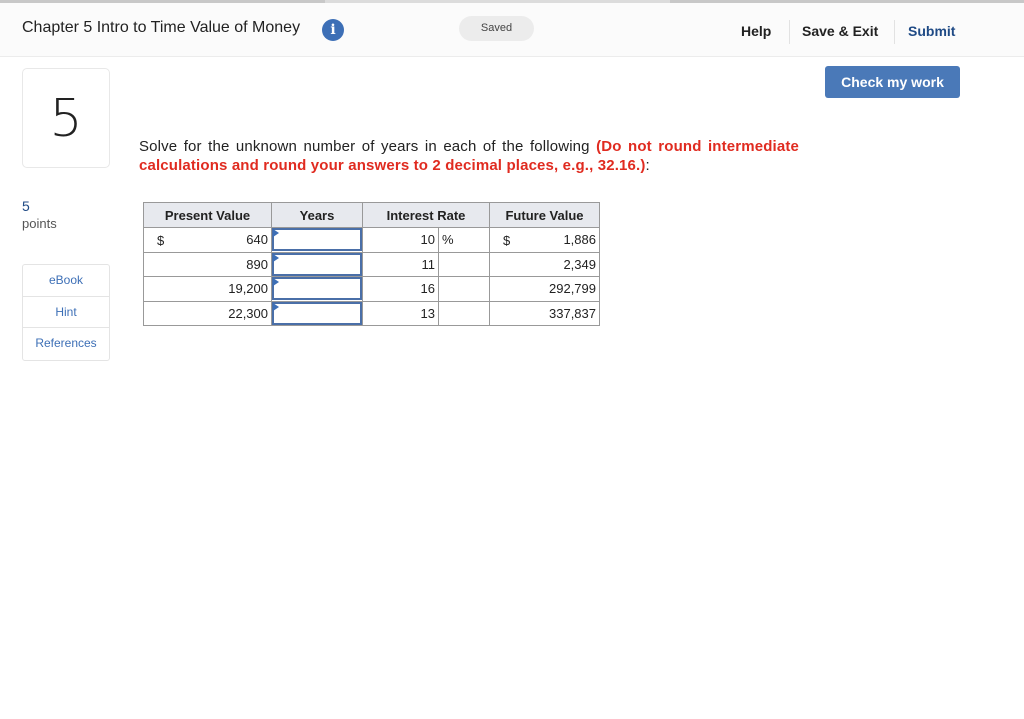  What do you see at coordinates (544, 313) in the screenshot?
I see `future-value: 337,837` at bounding box center [544, 313].